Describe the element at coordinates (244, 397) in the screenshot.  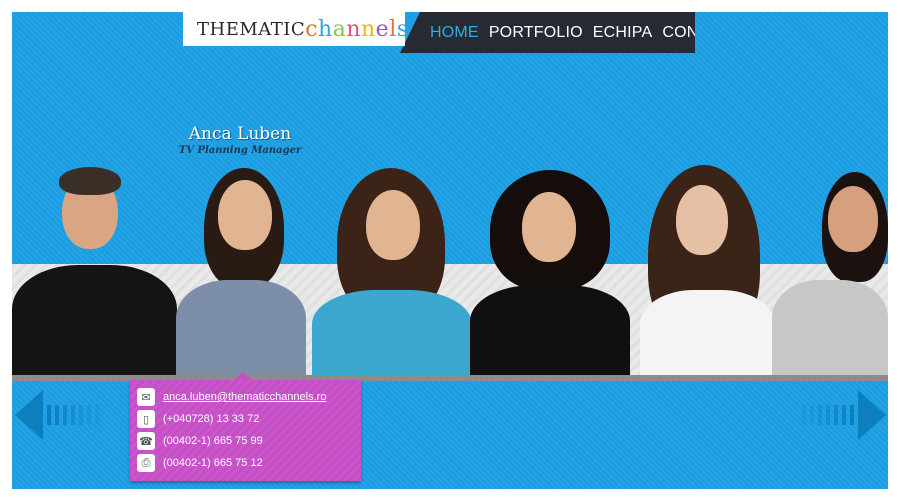
I see `contact-email-link: anca.luben@thematicchannels.ro` at that location.